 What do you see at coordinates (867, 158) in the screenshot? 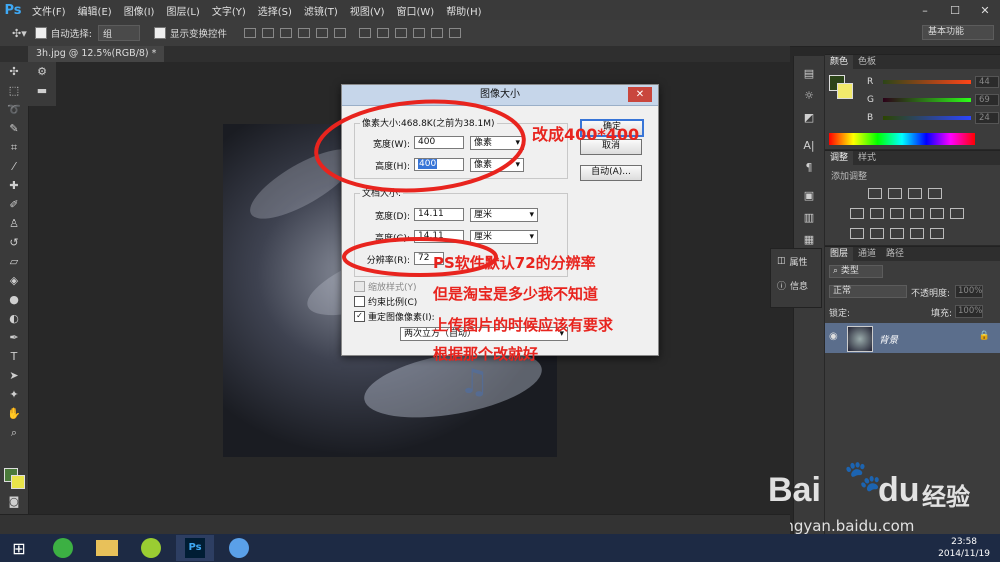
I see `tab-styles: 样式` at bounding box center [867, 158].